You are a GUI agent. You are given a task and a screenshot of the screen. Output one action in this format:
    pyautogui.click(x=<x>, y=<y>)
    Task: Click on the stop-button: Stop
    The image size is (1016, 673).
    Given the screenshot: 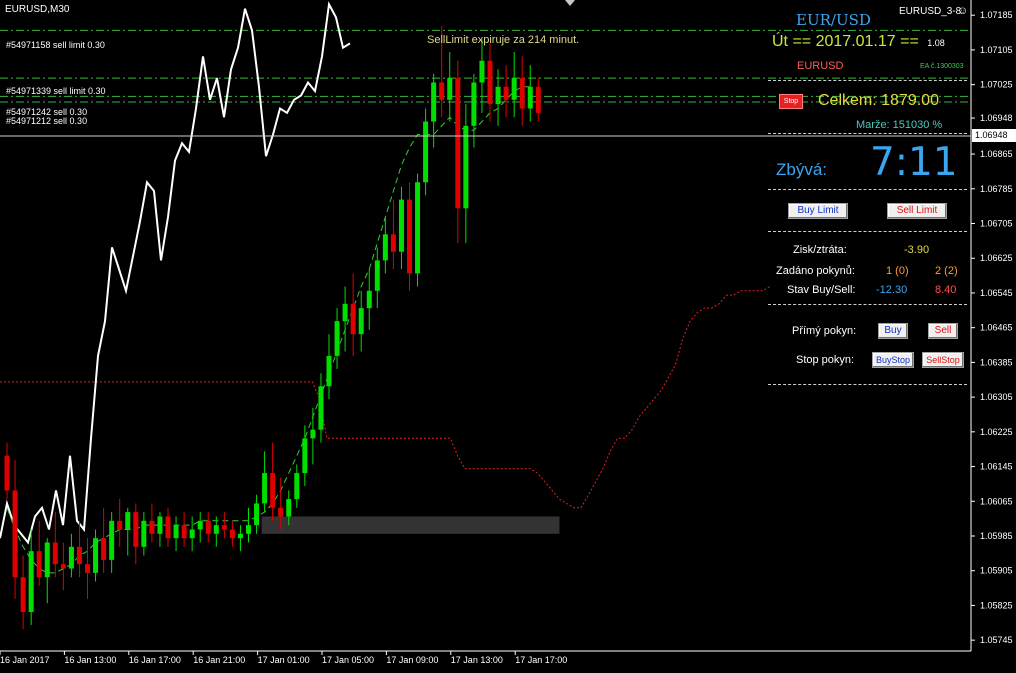 What is the action you would take?
    pyautogui.click(x=791, y=101)
    